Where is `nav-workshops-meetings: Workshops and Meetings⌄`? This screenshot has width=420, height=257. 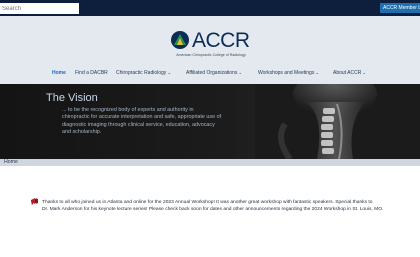 nav-workshops-meetings: Workshops and Meetings⌄ is located at coordinates (288, 73).